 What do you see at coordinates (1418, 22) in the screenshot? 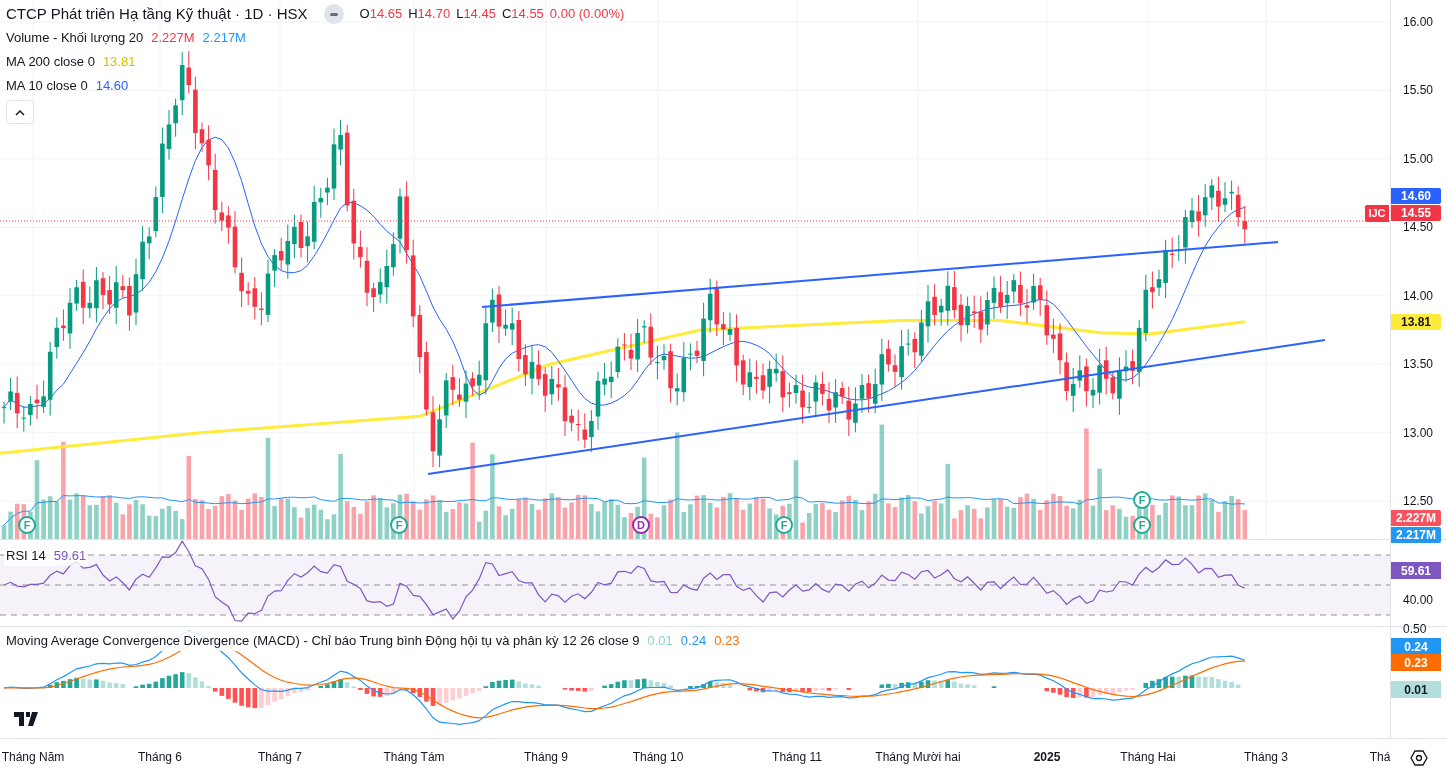
I see `price-axis-label: 16.00` at bounding box center [1418, 22].